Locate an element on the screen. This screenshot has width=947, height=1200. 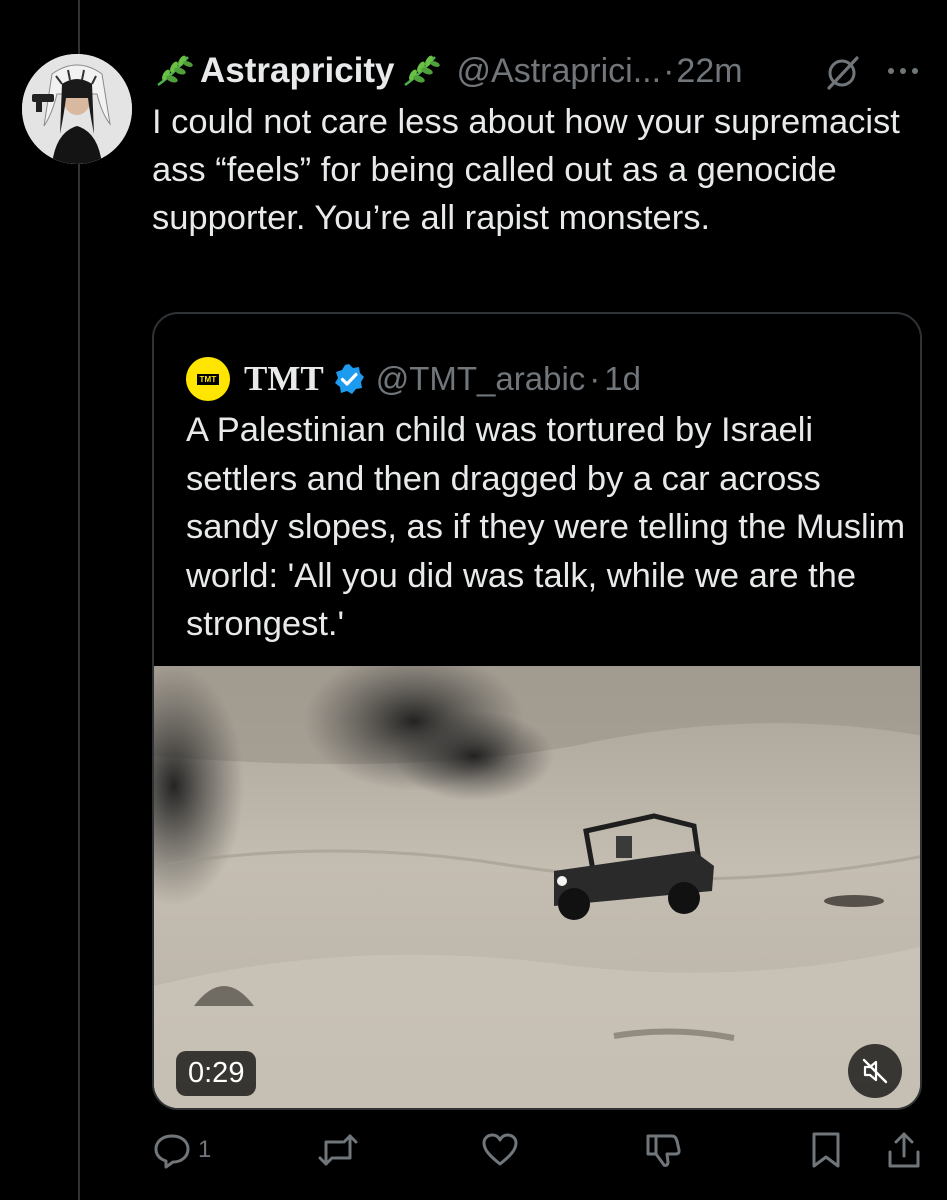
quoted-handle: @TMT_arabic is located at coordinates (481, 379).